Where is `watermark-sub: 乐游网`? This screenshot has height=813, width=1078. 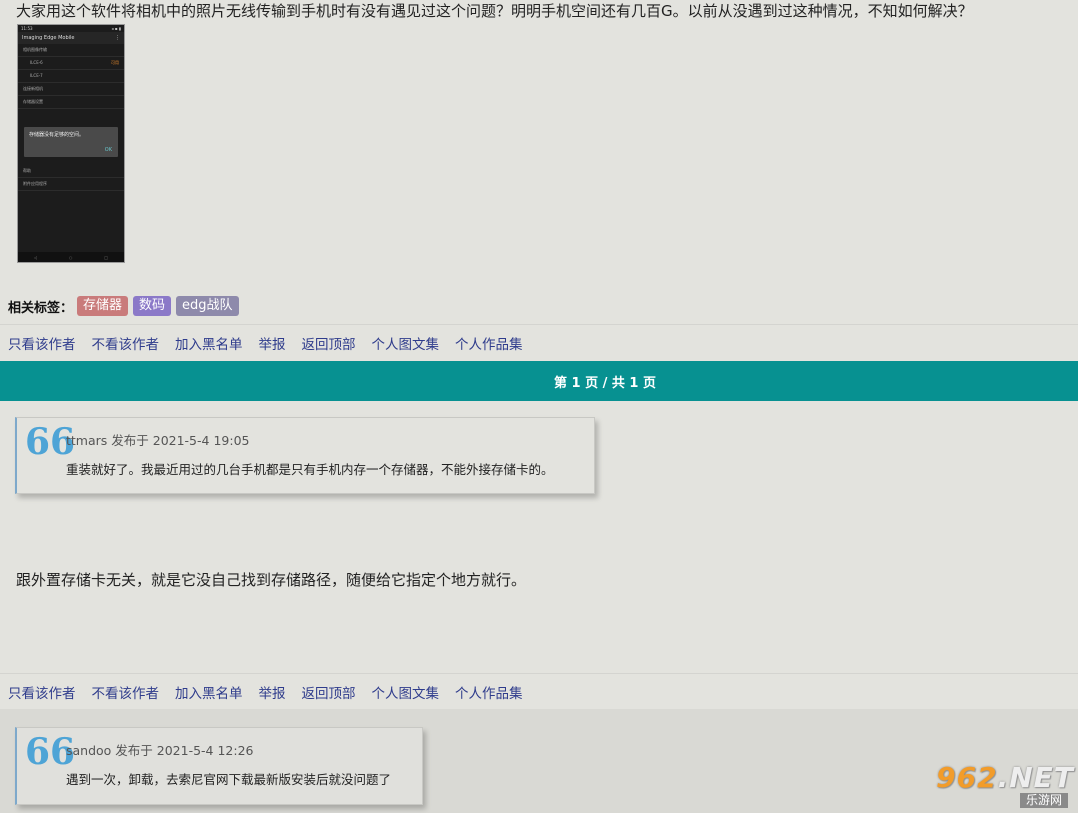 watermark-sub: 乐游网 is located at coordinates (1043, 800).